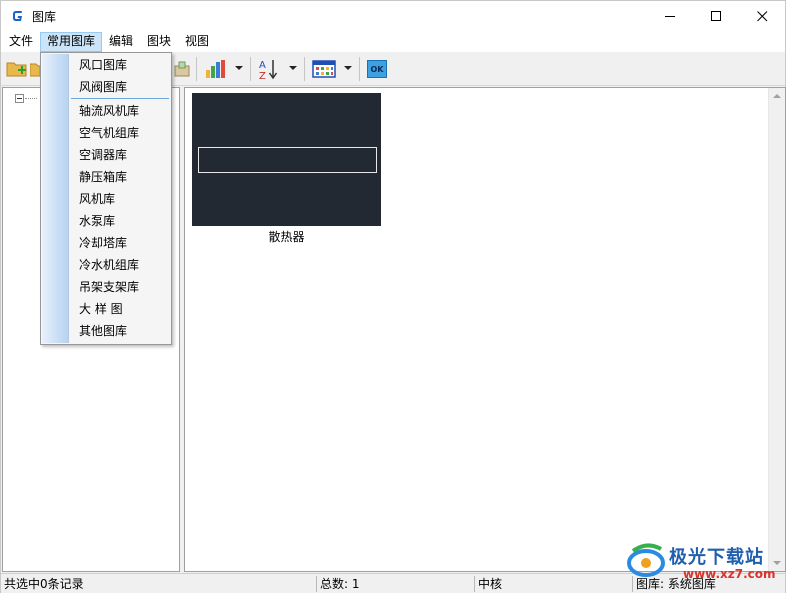 The height and width of the screenshot is (593, 786). I want to click on sort-az-icon: A Z, so click(268, 70).